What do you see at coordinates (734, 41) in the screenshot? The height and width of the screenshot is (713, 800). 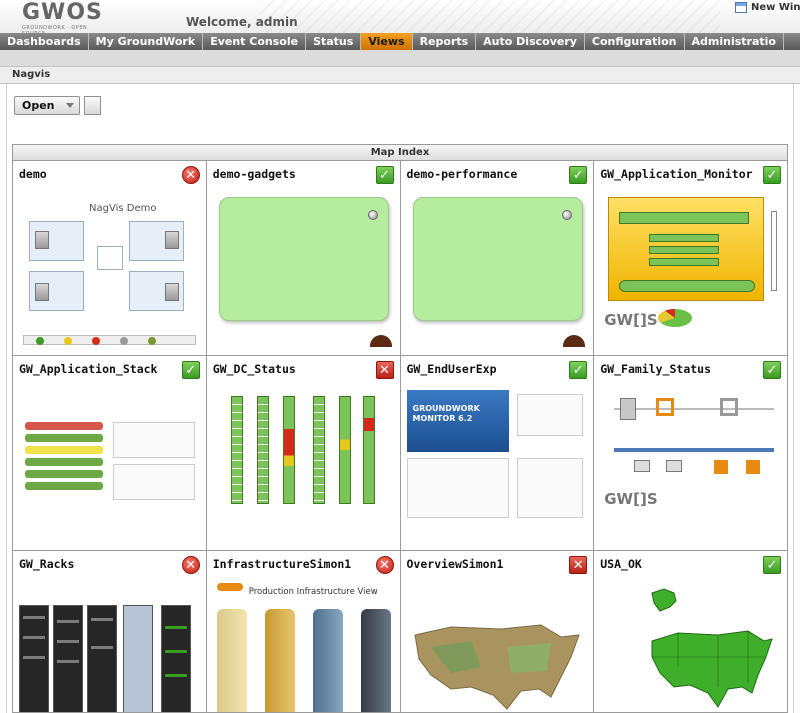 I see `nav-tab-administration: Administratio` at bounding box center [734, 41].